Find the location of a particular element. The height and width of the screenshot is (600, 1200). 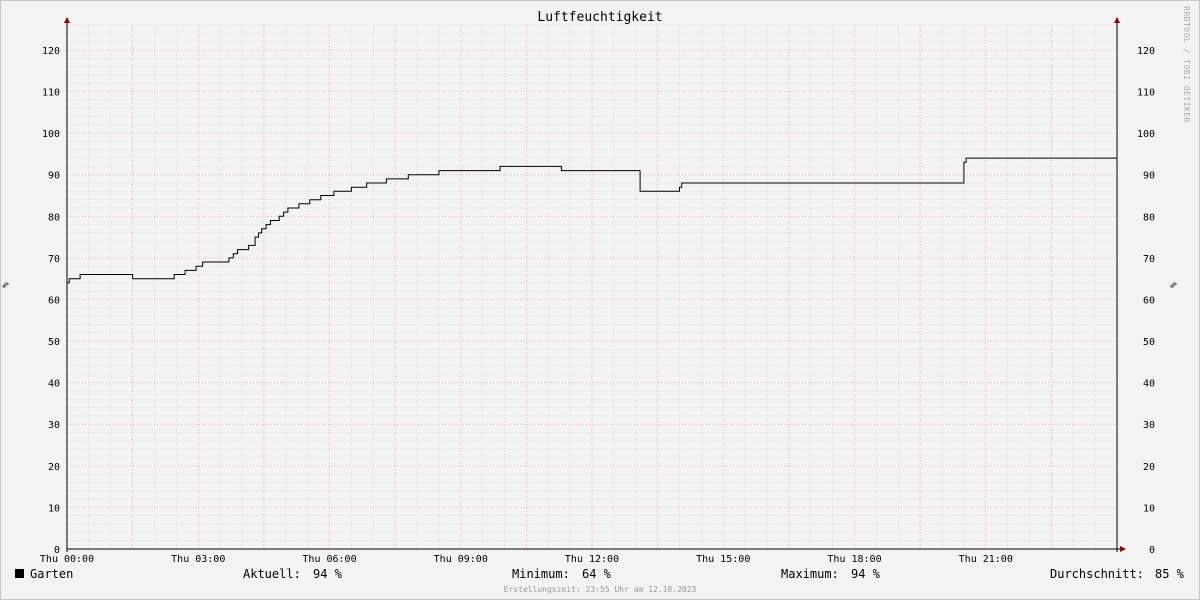

y-tick-label-left: 20 is located at coordinates (54, 467).